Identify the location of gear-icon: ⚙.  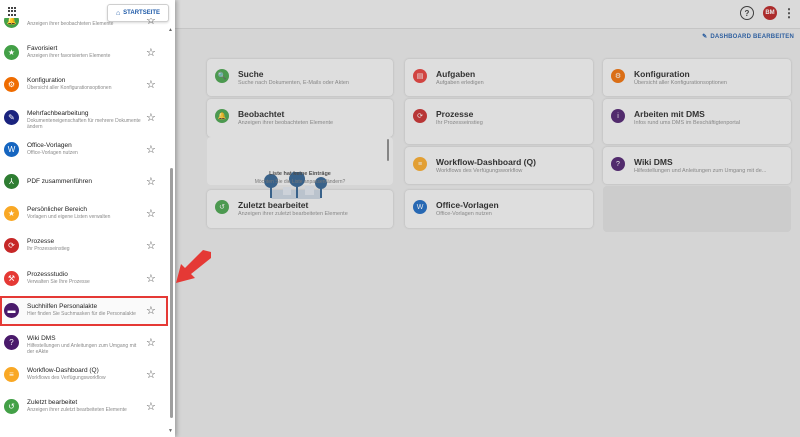
(11, 85).